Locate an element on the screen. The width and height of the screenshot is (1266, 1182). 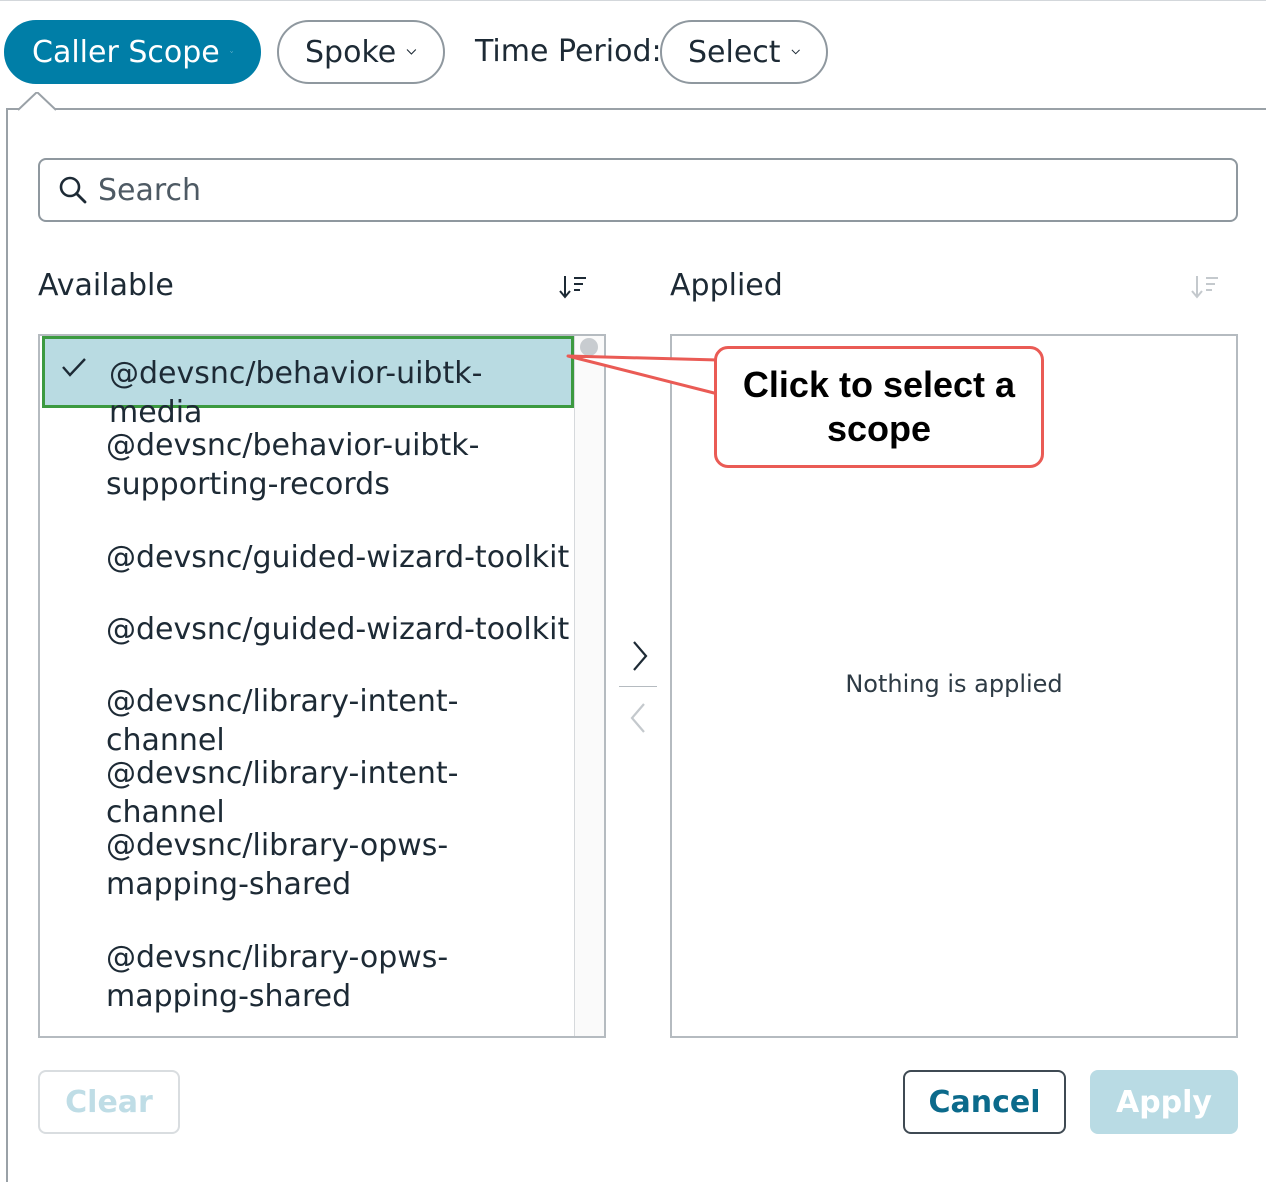
callout-text-line: Click to select a is located at coordinates (879, 384).